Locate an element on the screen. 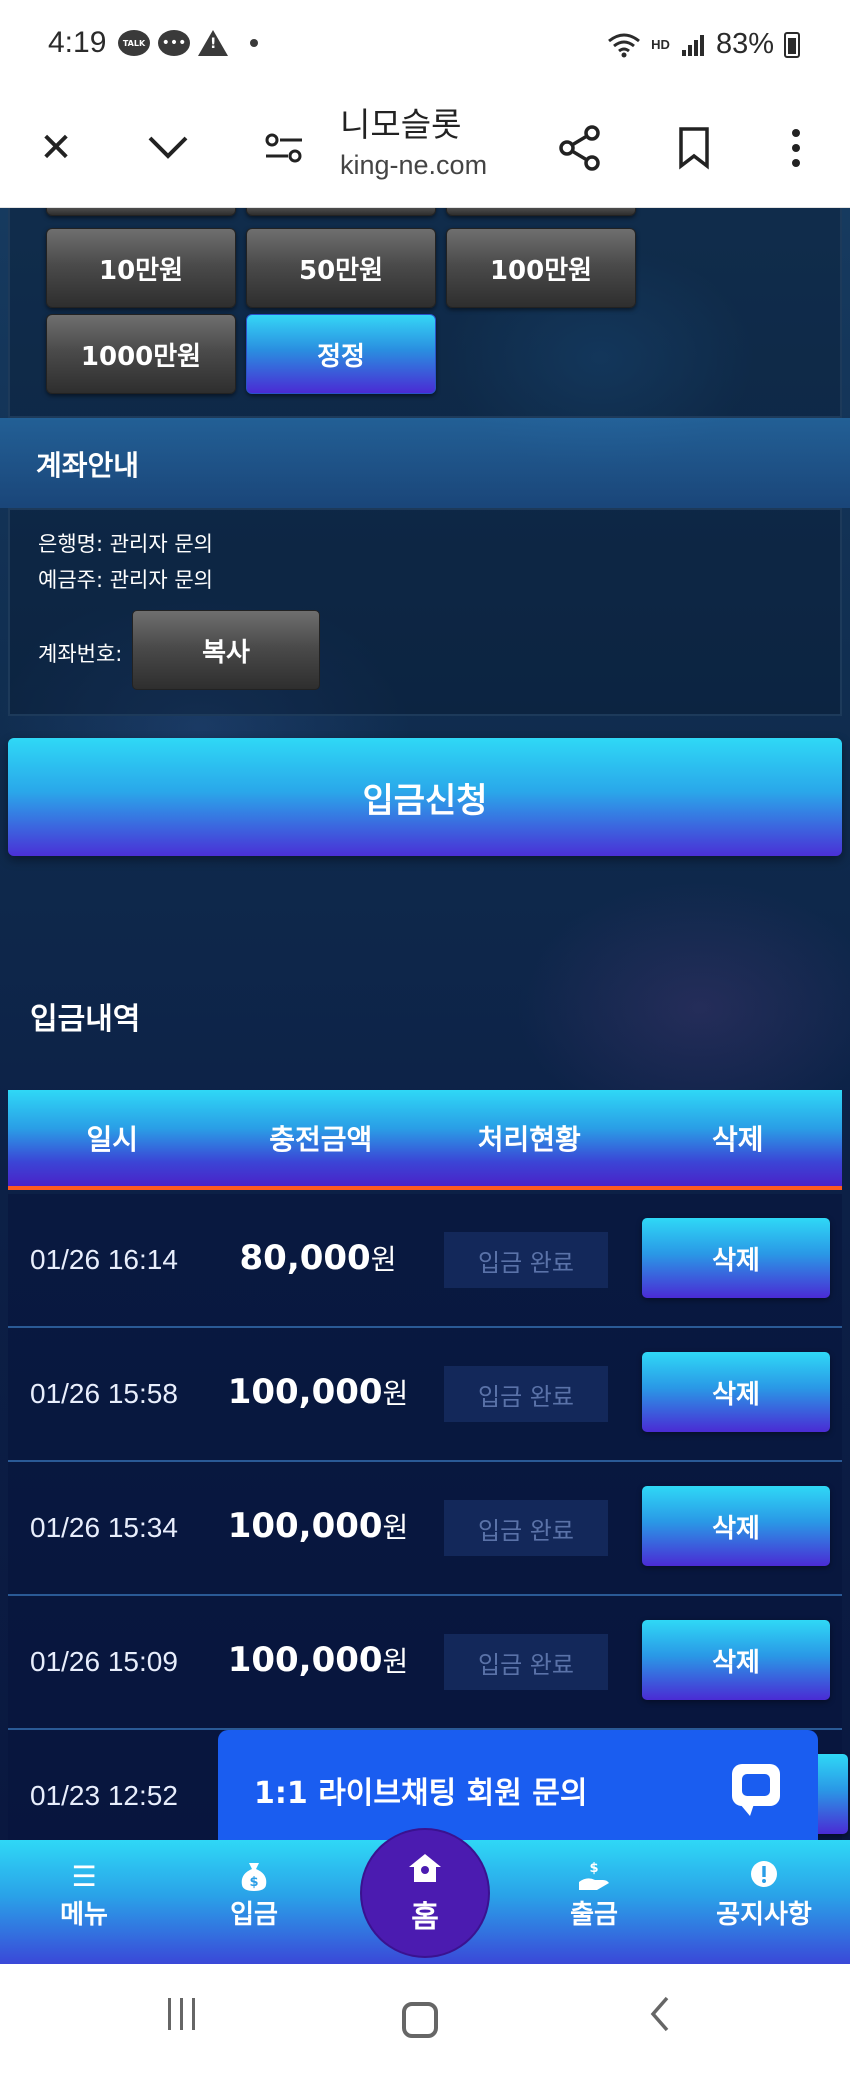 The width and height of the screenshot is (850, 2078). row-date: 01/26 15:09 is located at coordinates (104, 1661).